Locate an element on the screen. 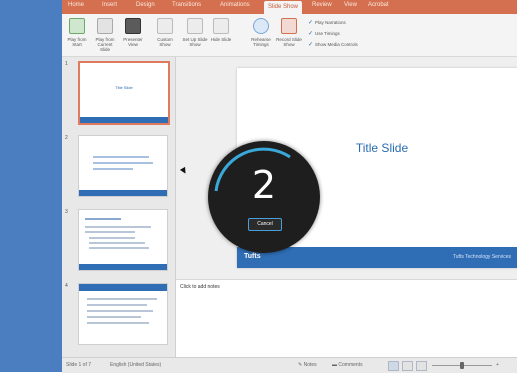  notes-placeholder: Click to add notes is located at coordinates (200, 287).